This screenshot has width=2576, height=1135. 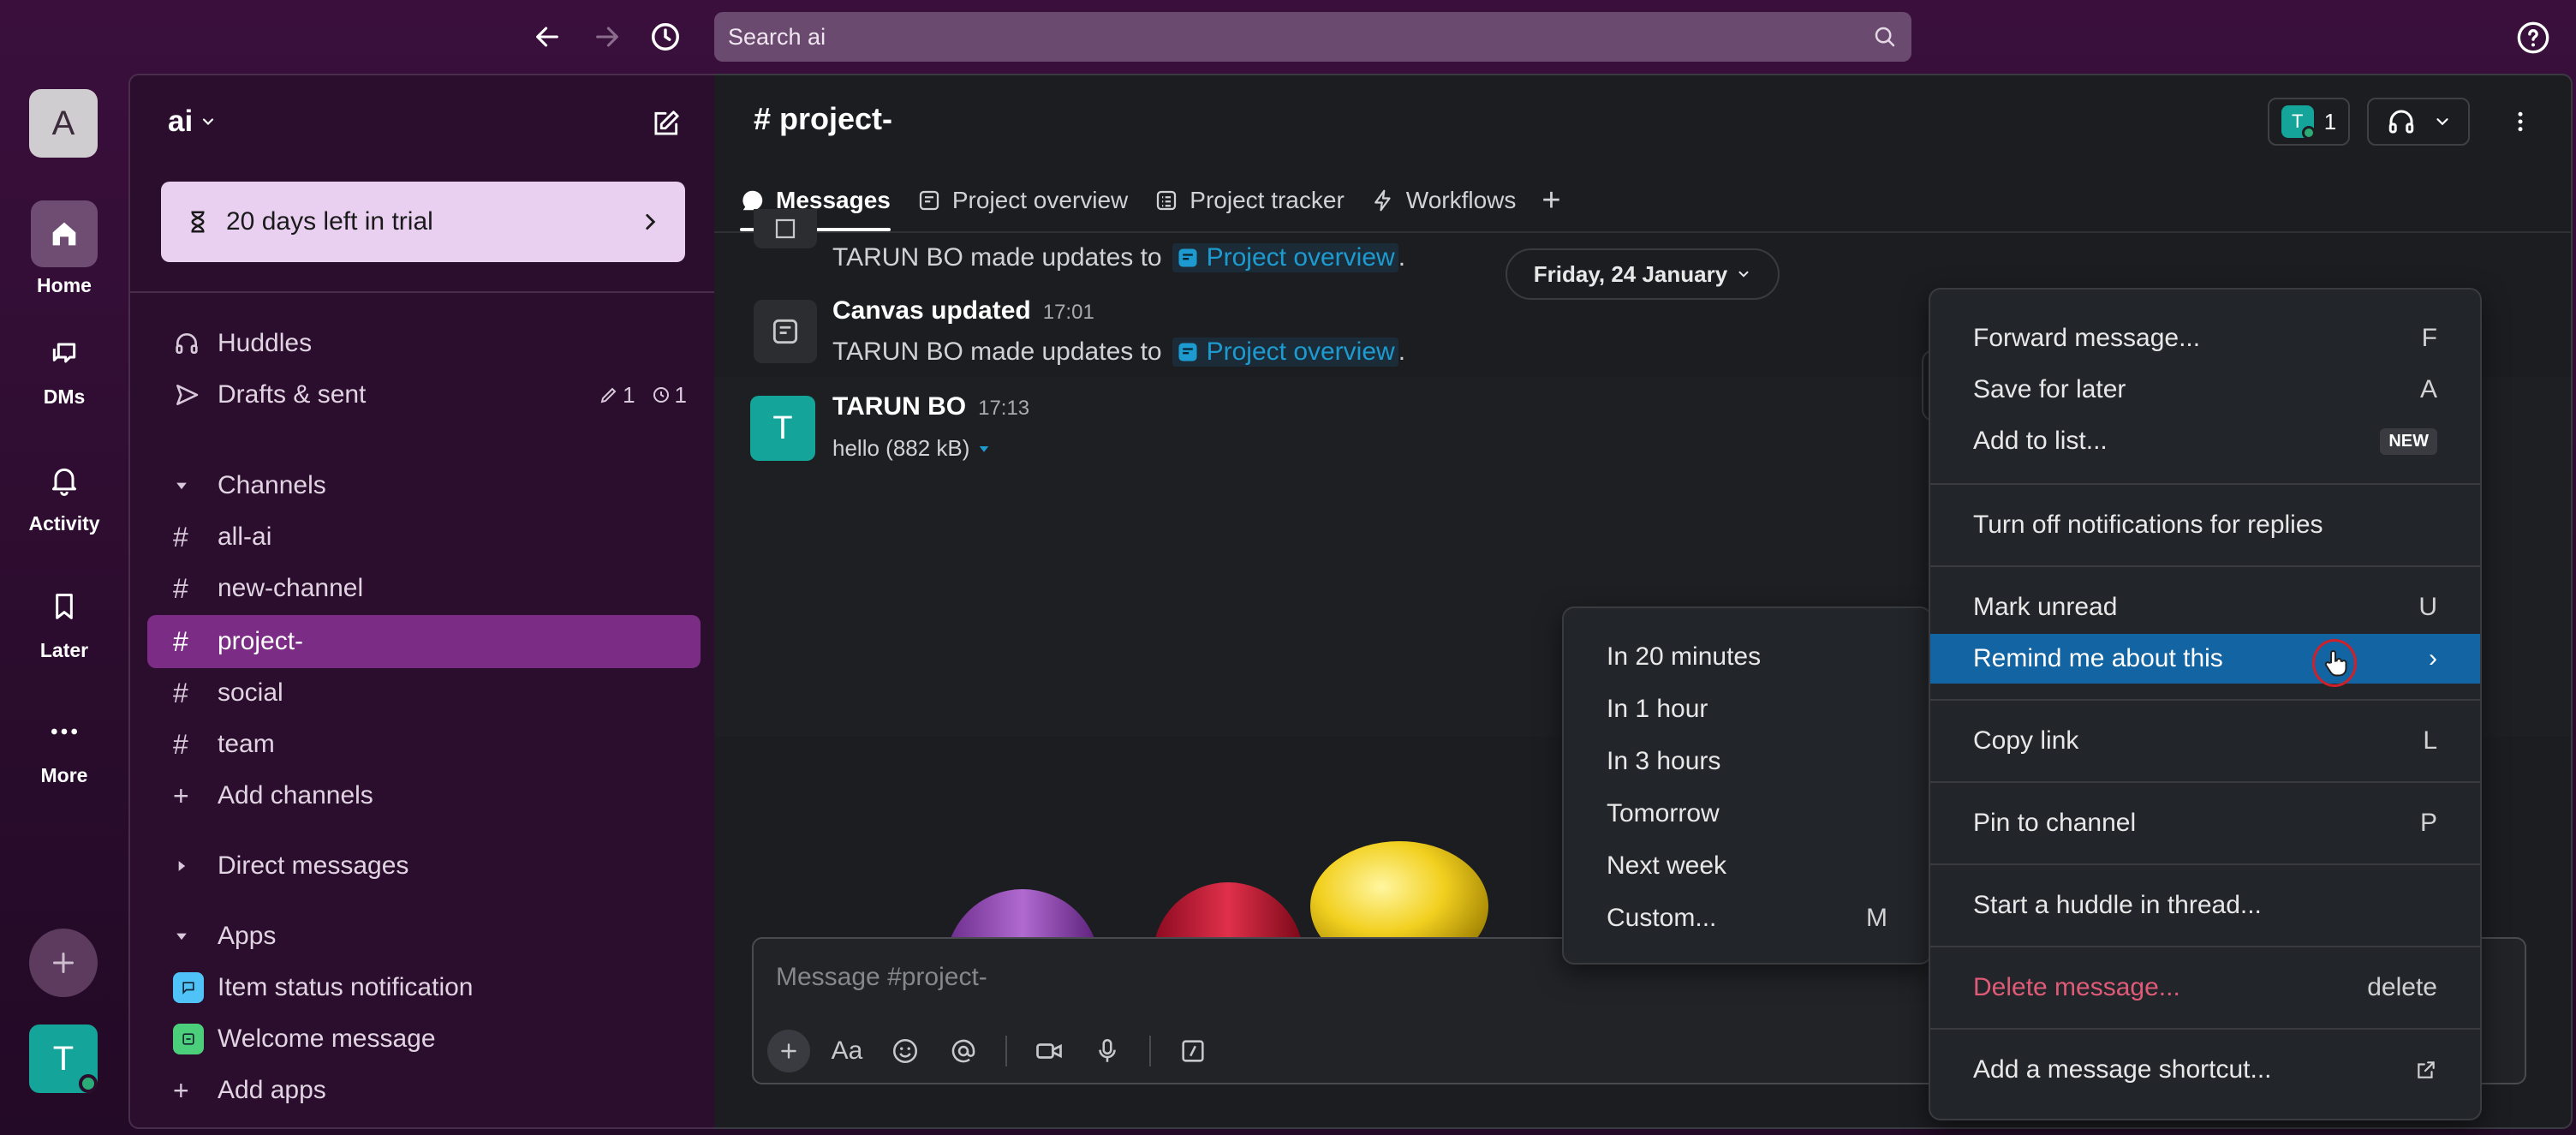 What do you see at coordinates (327, 1038) in the screenshot?
I see `app-label: Welcome message` at bounding box center [327, 1038].